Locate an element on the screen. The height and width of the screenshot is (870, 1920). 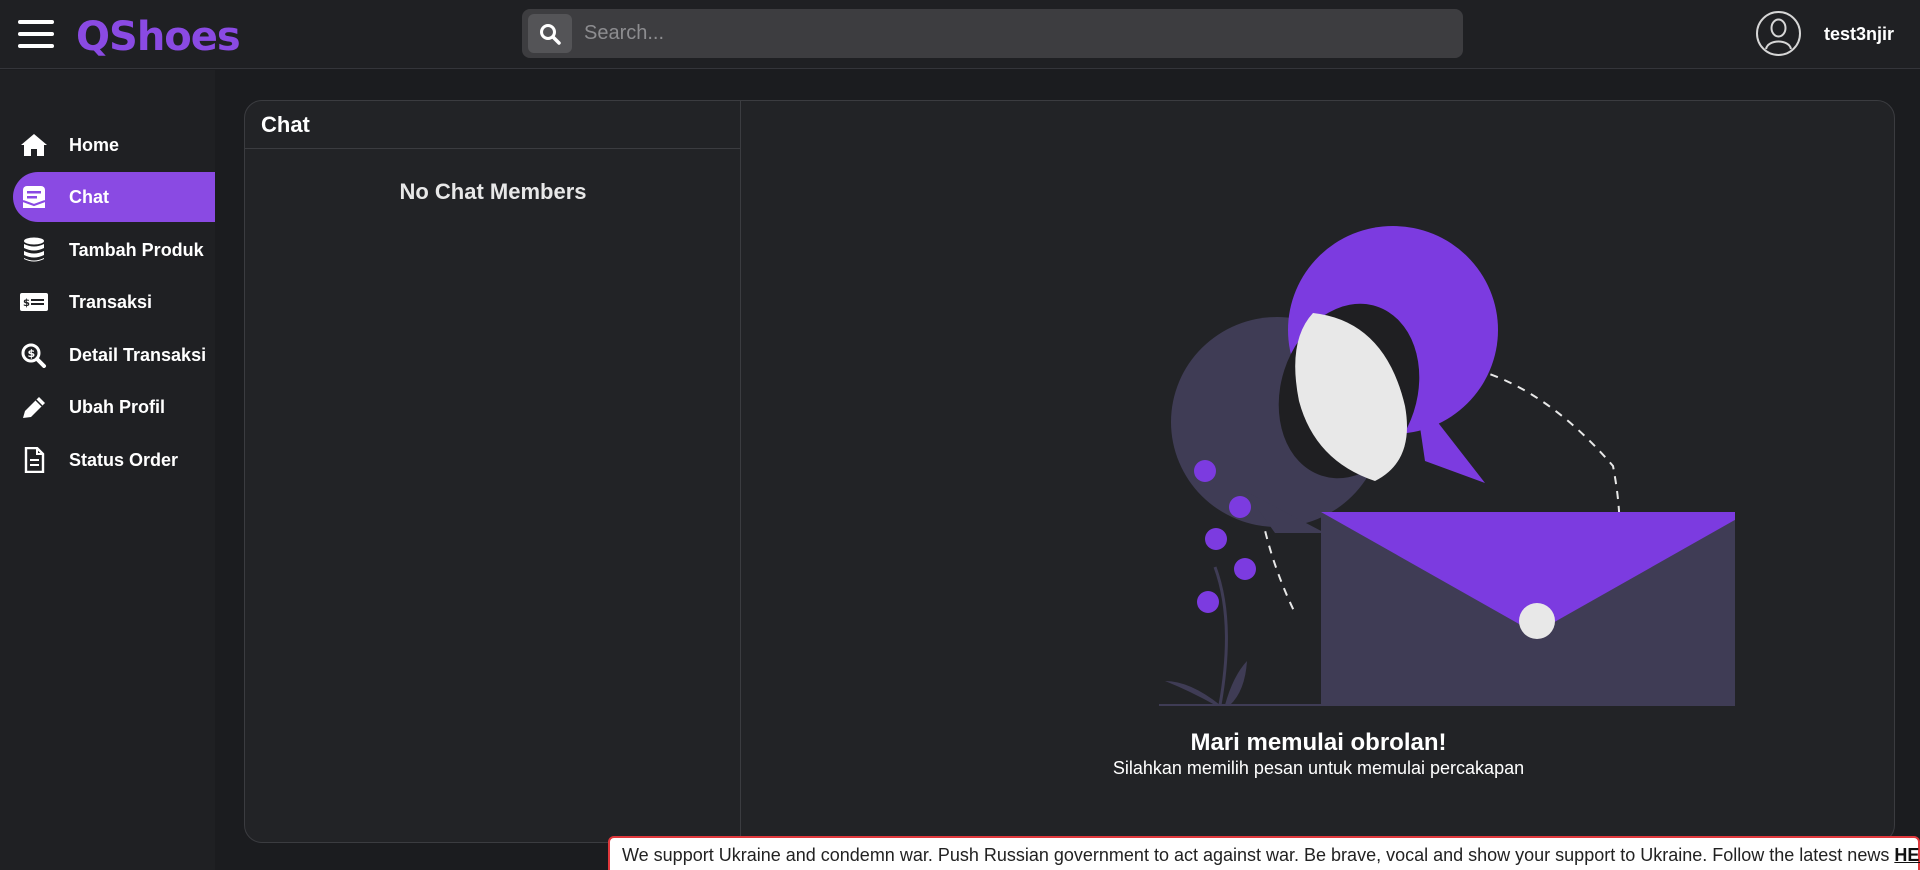
sidebar-item-tambah-produk: Tambah Produk is located at coordinates (114, 250).